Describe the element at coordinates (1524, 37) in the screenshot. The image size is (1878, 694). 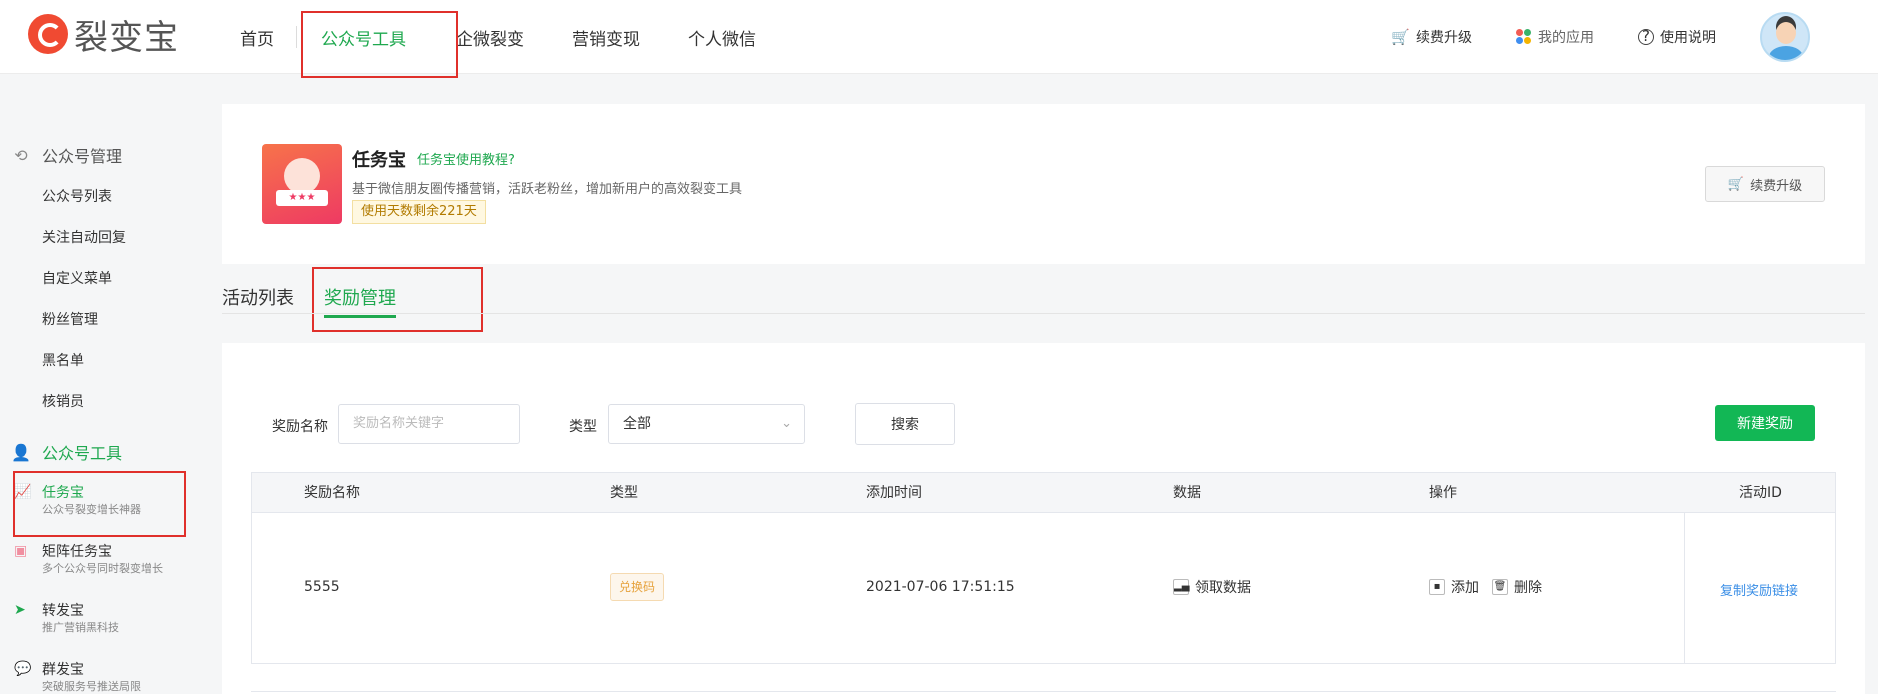
I see `apps-icon` at that location.